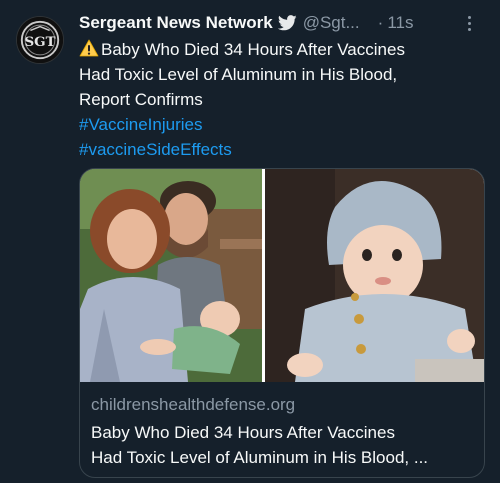 Image resolution: width=500 pixels, height=483 pixels. What do you see at coordinates (284, 124) in the screenshot?
I see `hashtag-link-vaccineinjuries: #VaccineInjuries` at bounding box center [284, 124].